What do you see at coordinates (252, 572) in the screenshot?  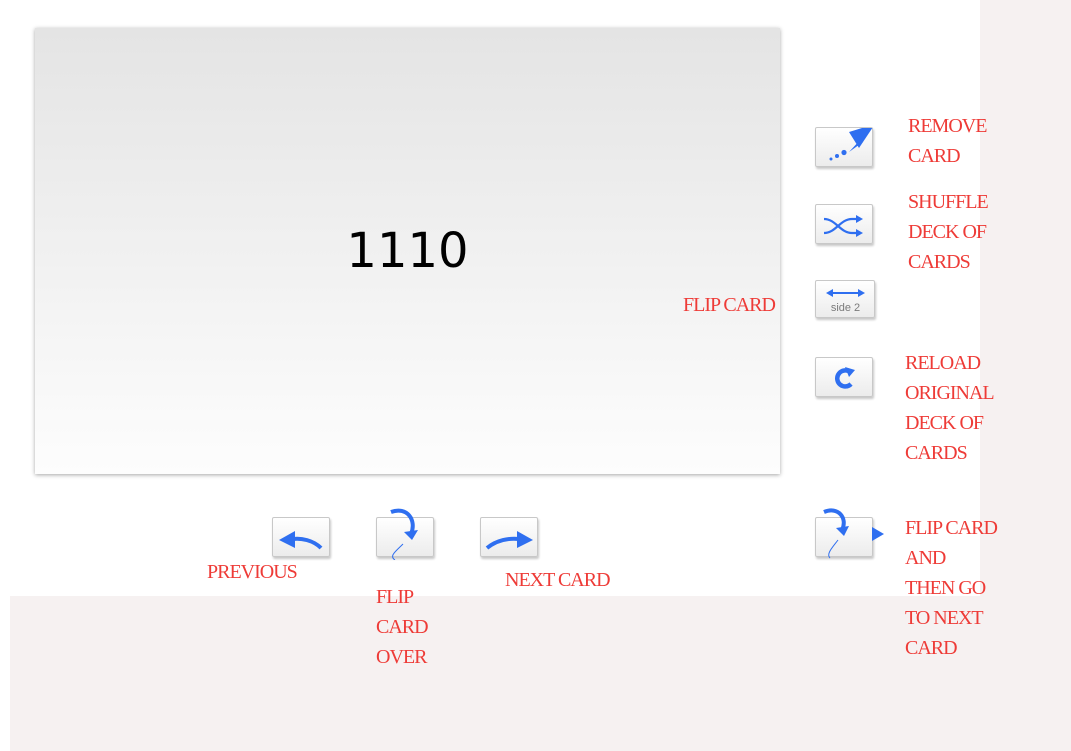 I see `previous-label: PREVIOUS` at bounding box center [252, 572].